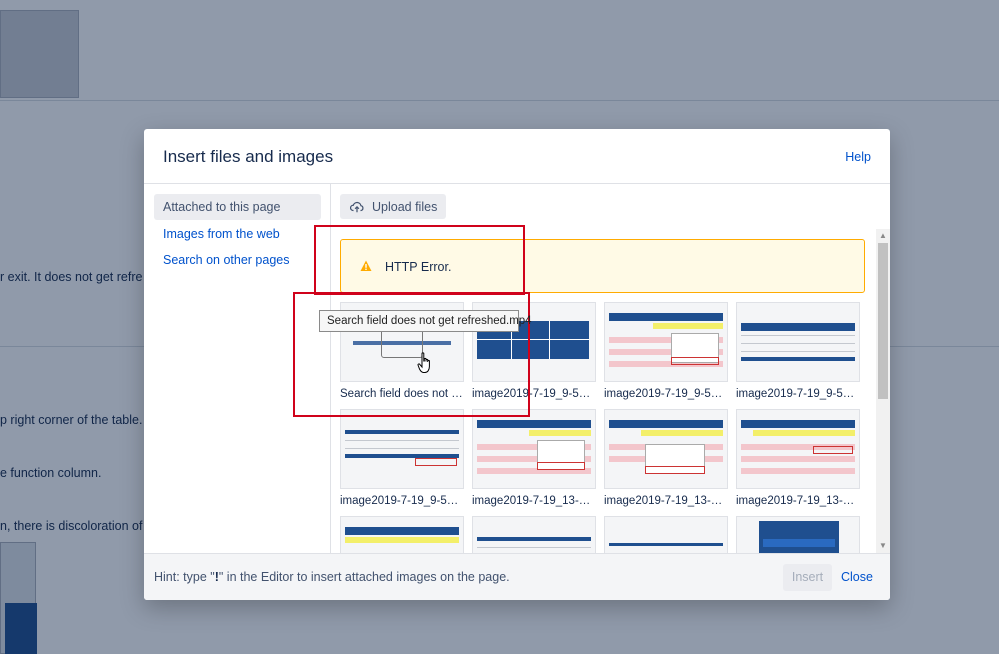 The height and width of the screenshot is (654, 999). Describe the element at coordinates (419, 260) in the screenshot. I see `annotation-highlight` at that location.